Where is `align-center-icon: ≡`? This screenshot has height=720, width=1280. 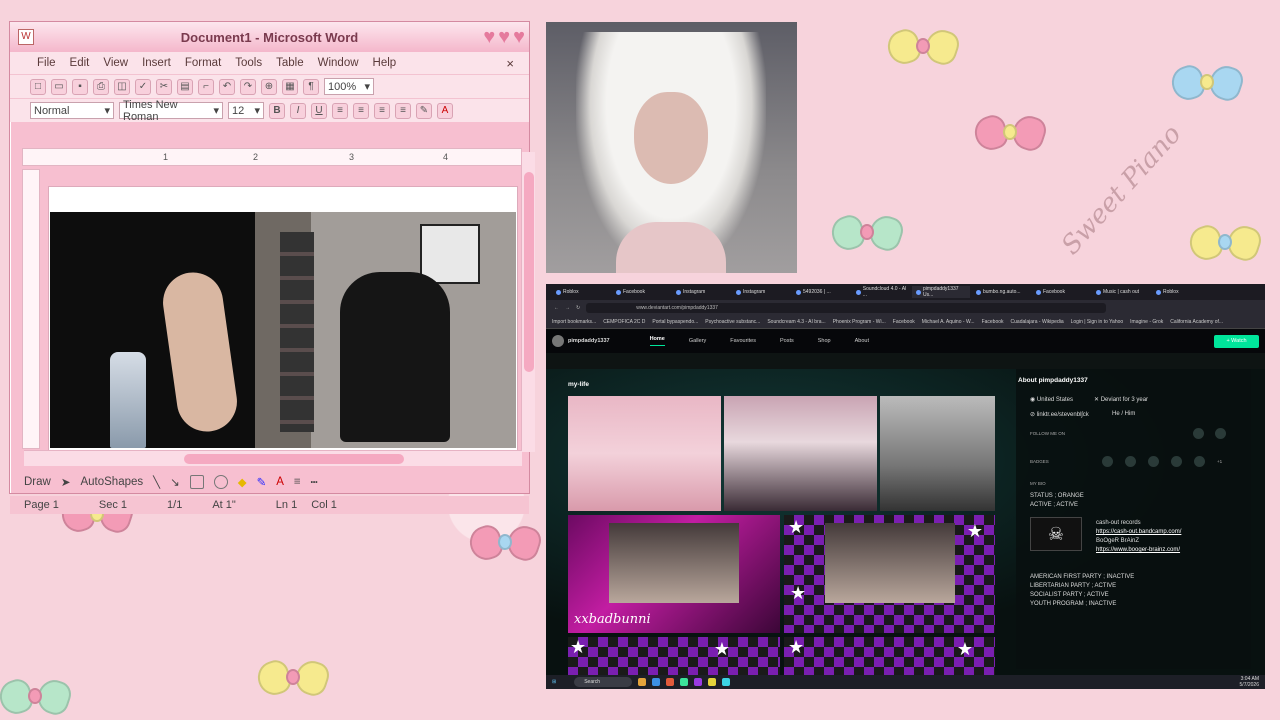 align-center-icon: ≡ is located at coordinates (361, 110).